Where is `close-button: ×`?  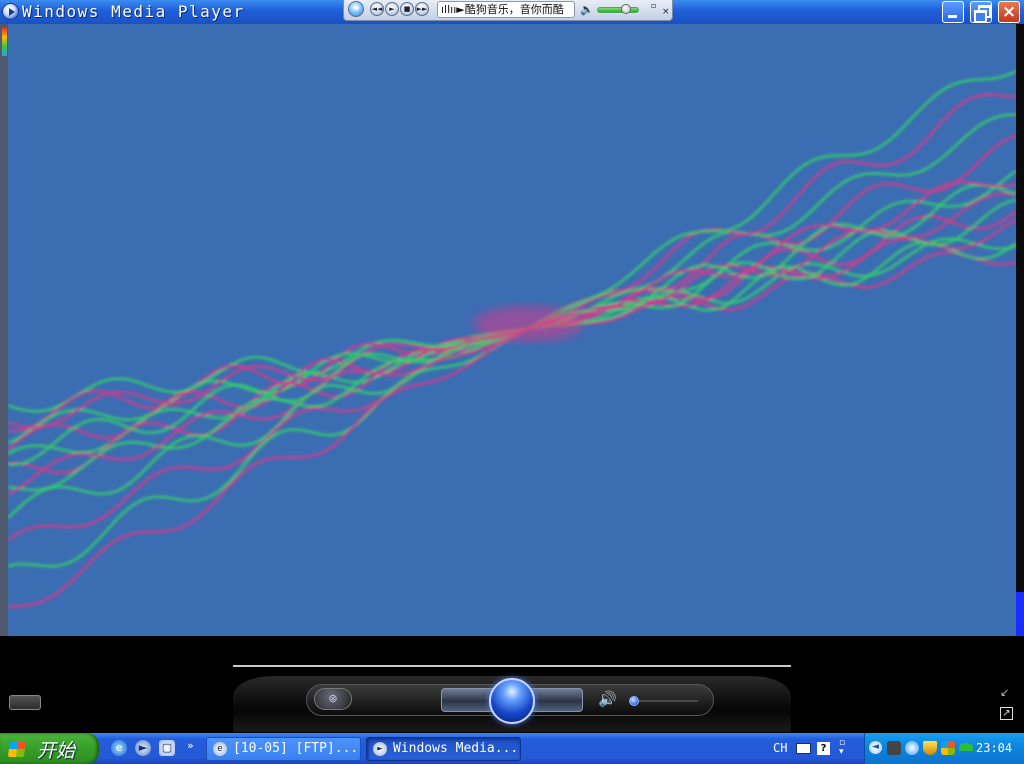
close-button: × is located at coordinates (1009, 12).